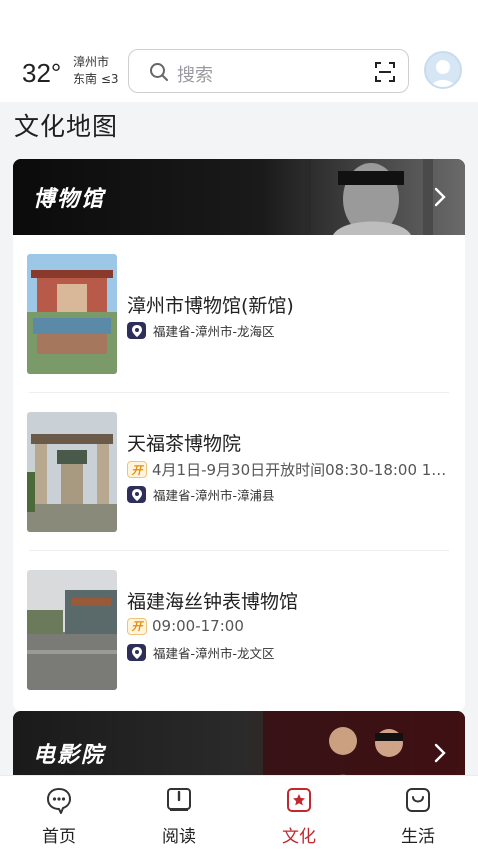 This screenshot has width=478, height=850. What do you see at coordinates (159, 72) in the screenshot?
I see `search-icon` at bounding box center [159, 72].